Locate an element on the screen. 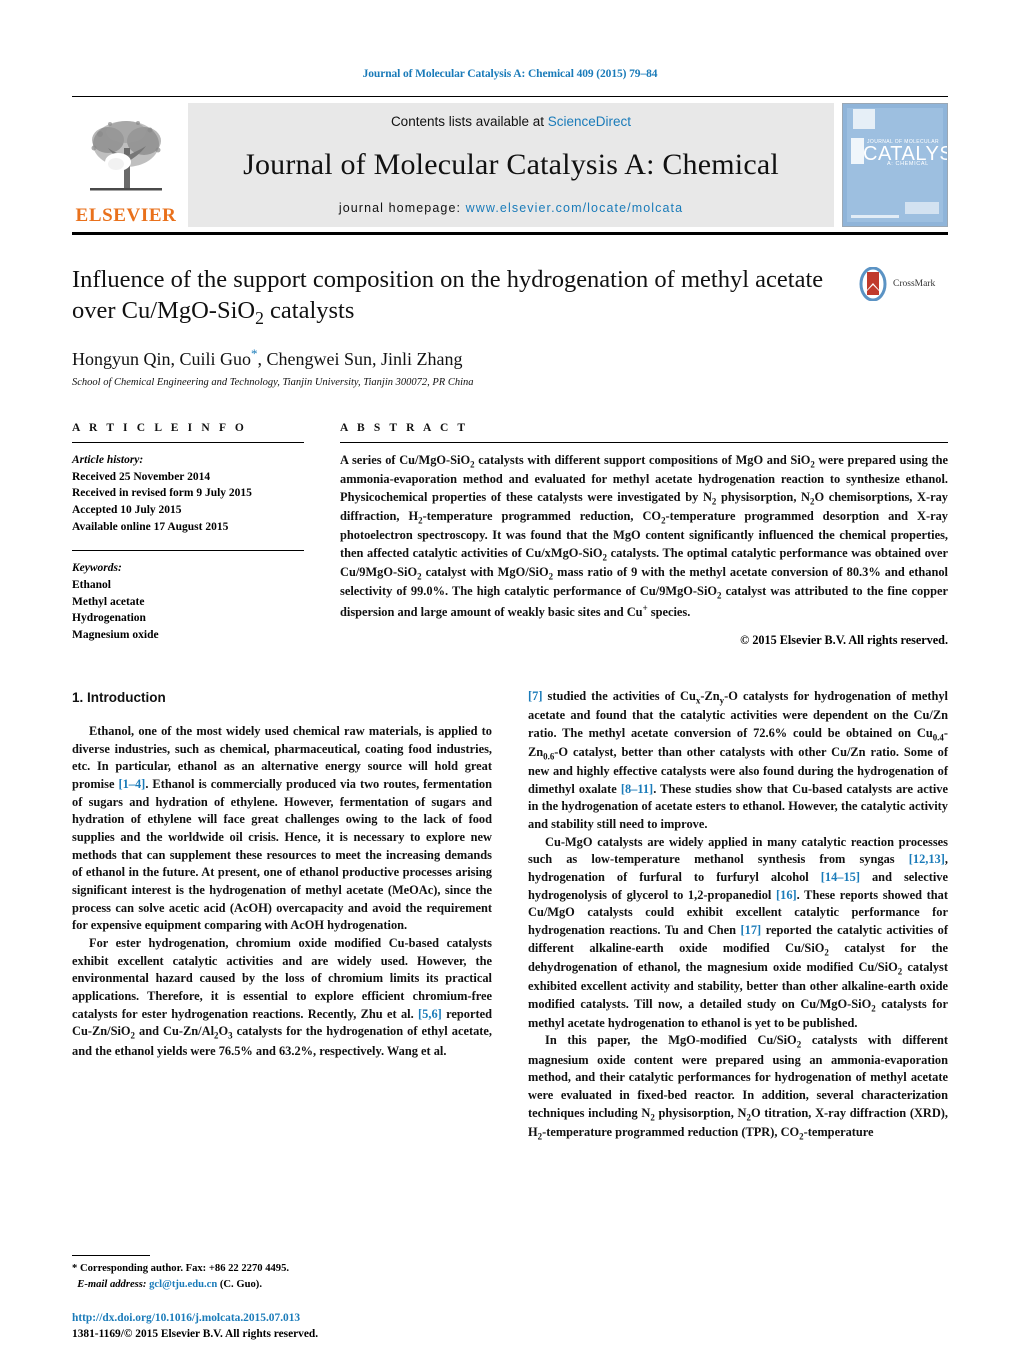  citation-link: [17] is located at coordinates (751, 930).